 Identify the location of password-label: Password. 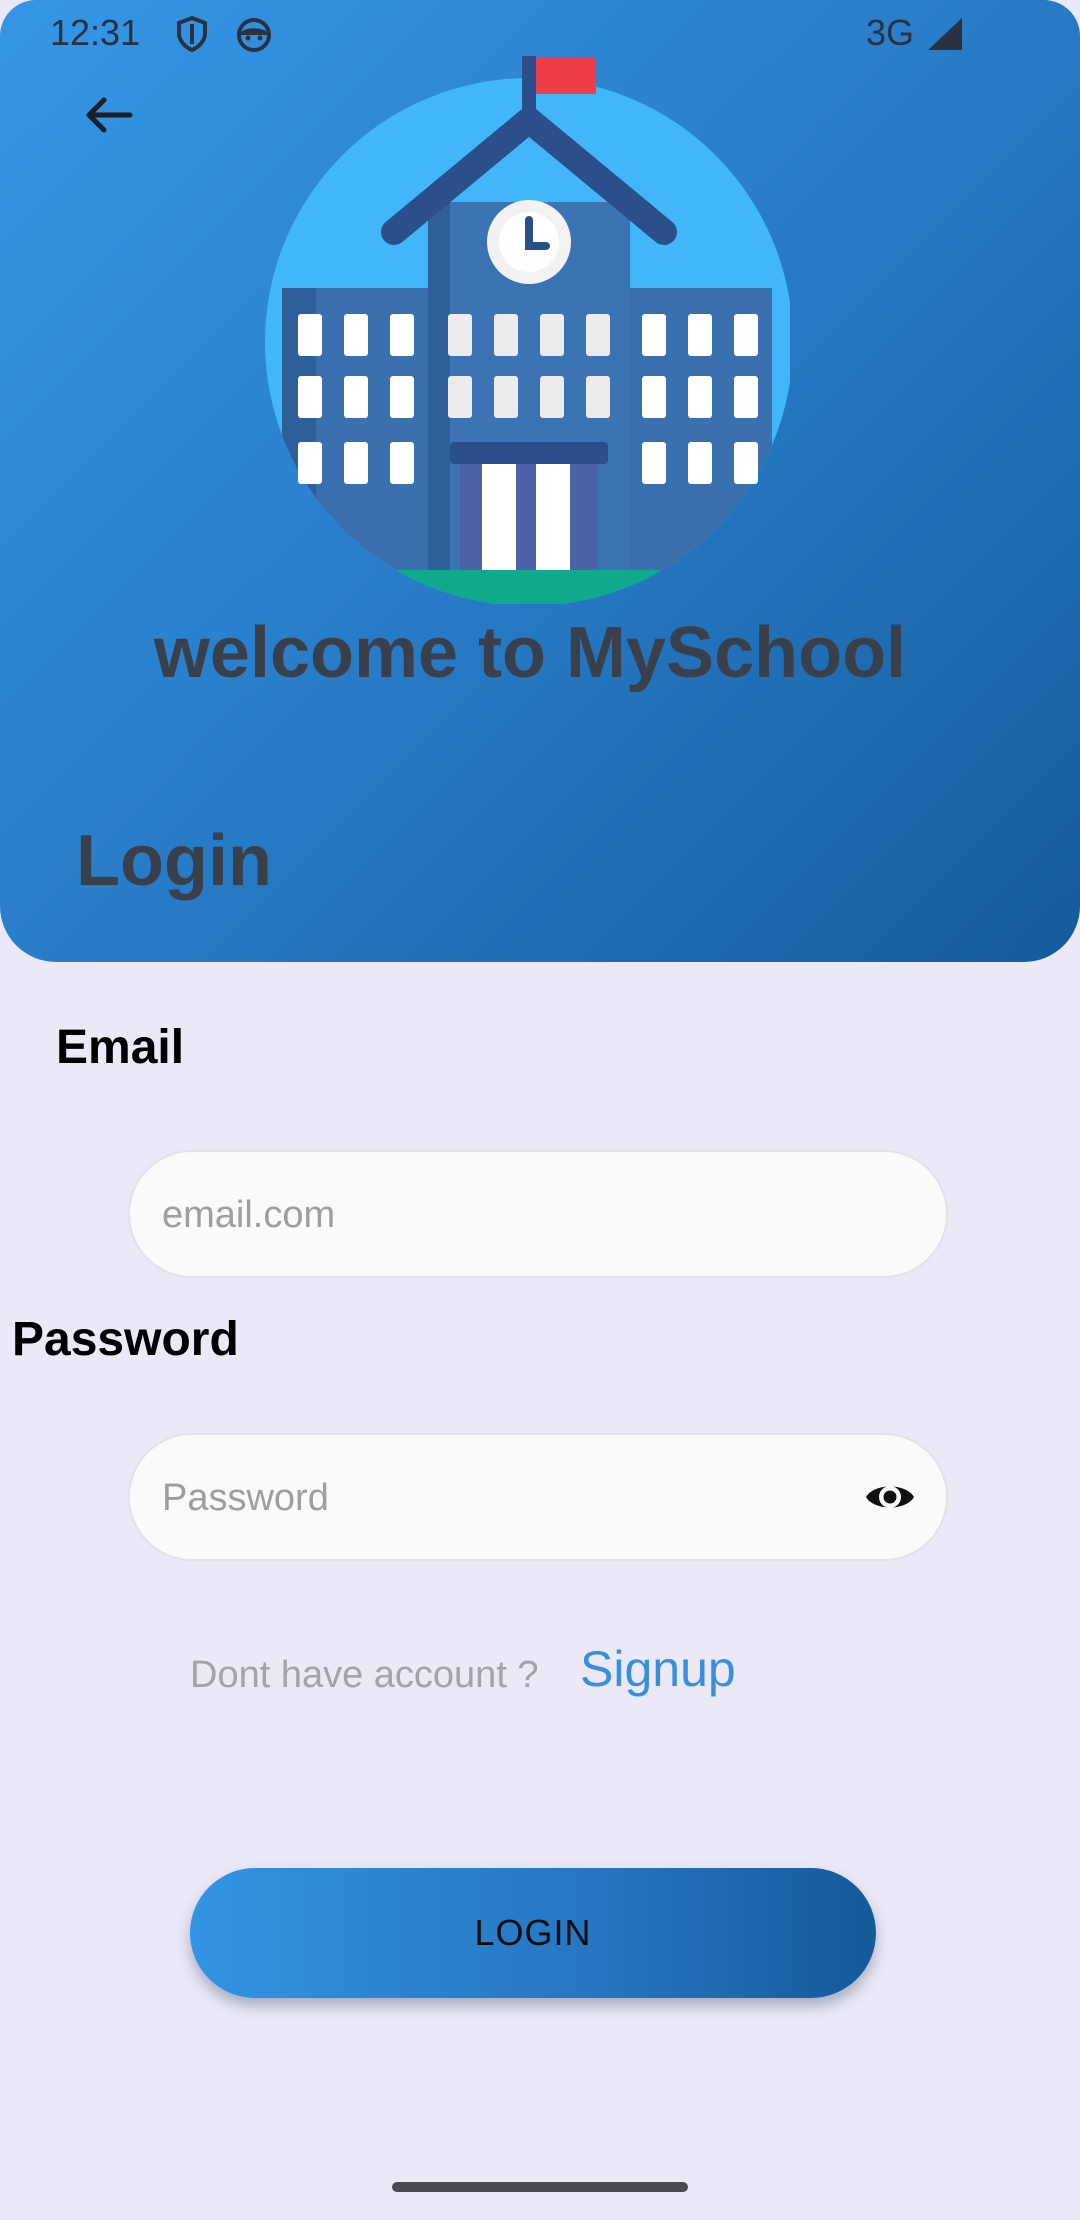
(125, 1339).